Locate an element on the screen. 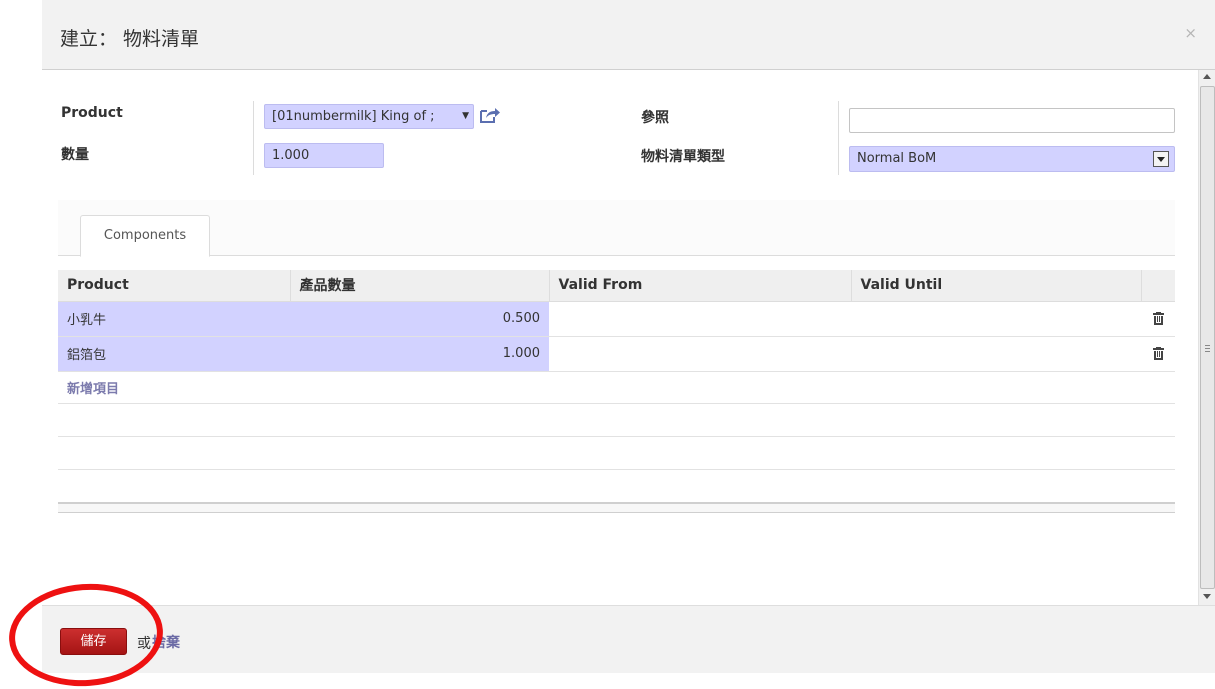 The height and width of the screenshot is (689, 1215). dropdown-arrow-icon: ▼ is located at coordinates (464, 116).